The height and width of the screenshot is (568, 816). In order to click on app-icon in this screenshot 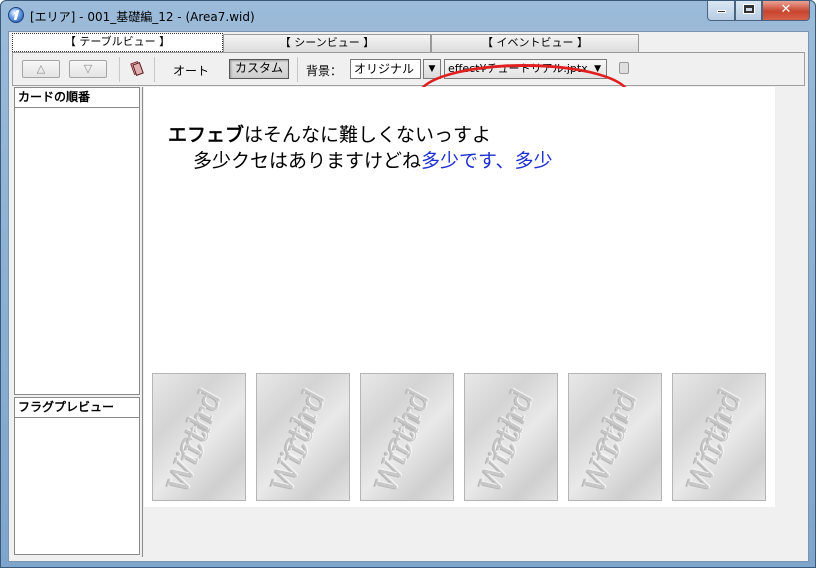, I will do `click(16, 15)`.